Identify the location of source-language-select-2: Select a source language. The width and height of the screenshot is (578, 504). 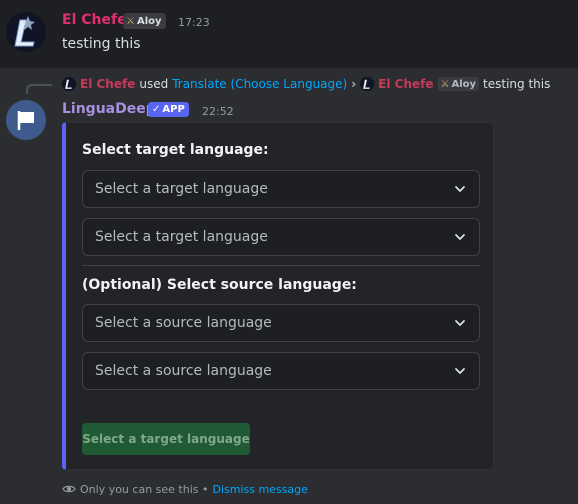
(281, 371).